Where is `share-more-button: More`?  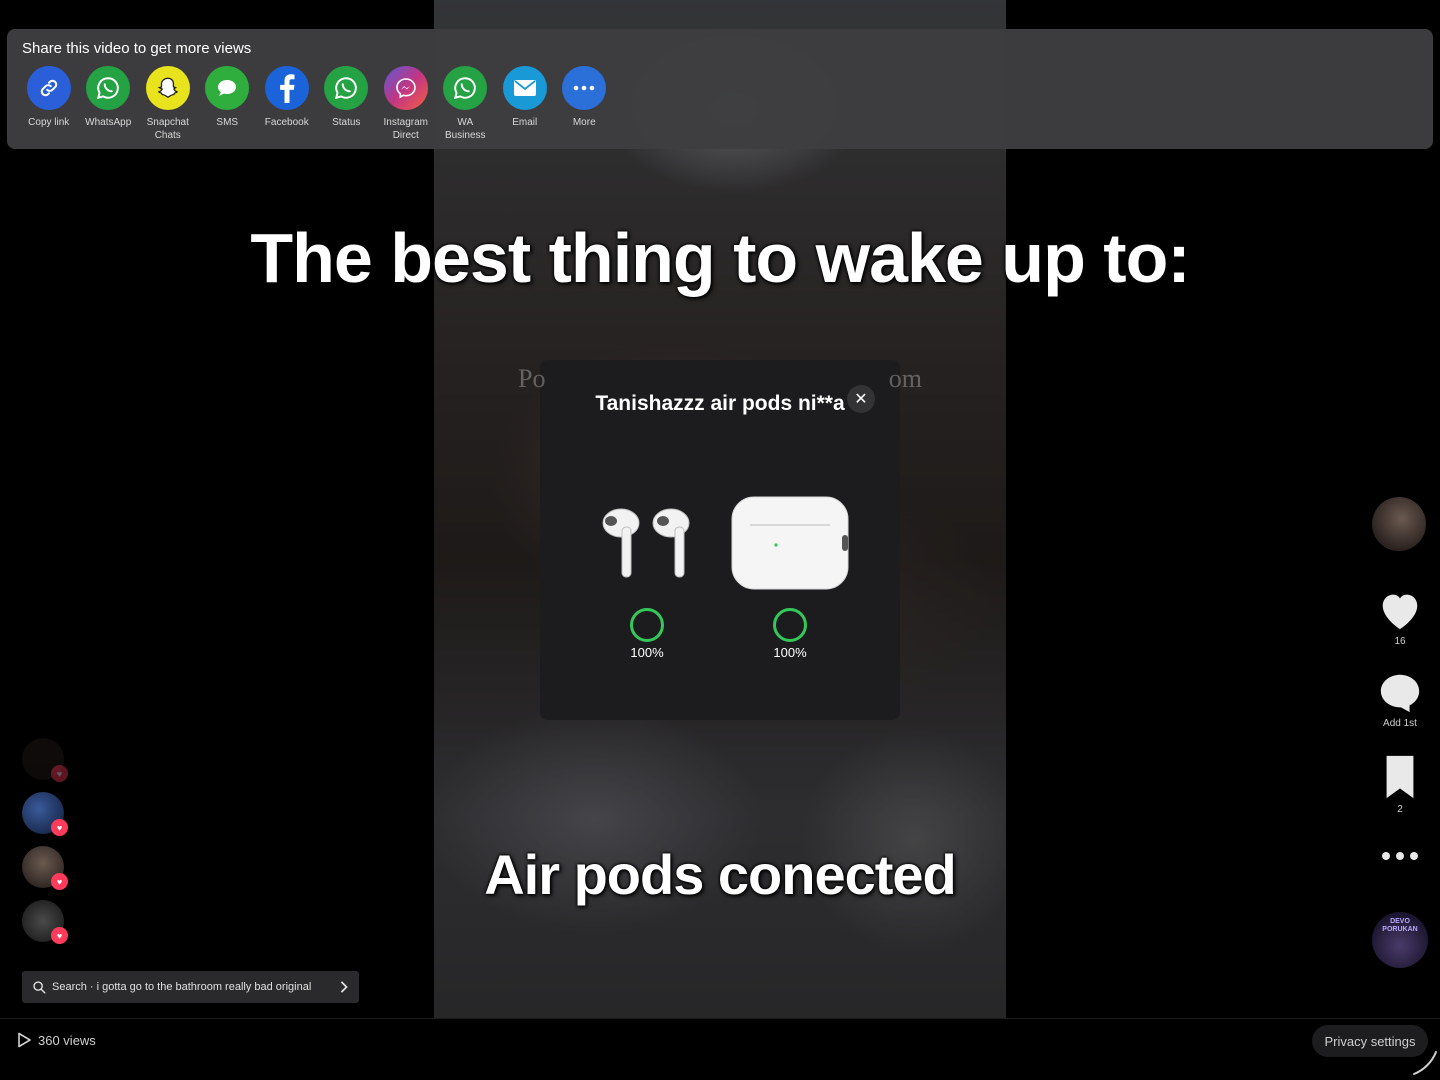
share-more-button: More is located at coordinates (585, 104).